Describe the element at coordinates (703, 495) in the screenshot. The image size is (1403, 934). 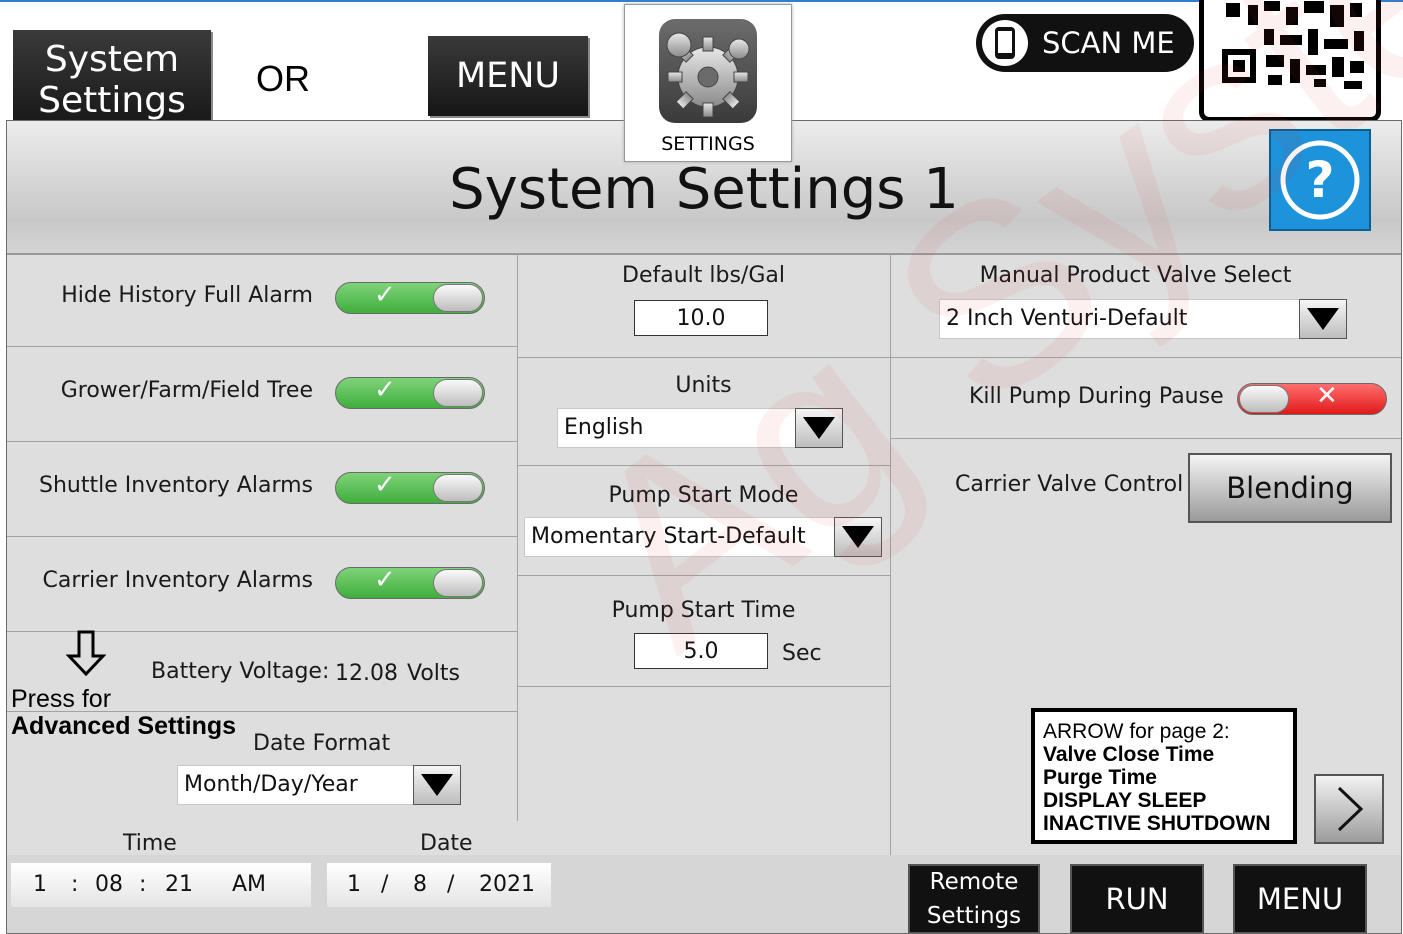
I see `pump-start-mode-label: Pump Start Mode` at that location.